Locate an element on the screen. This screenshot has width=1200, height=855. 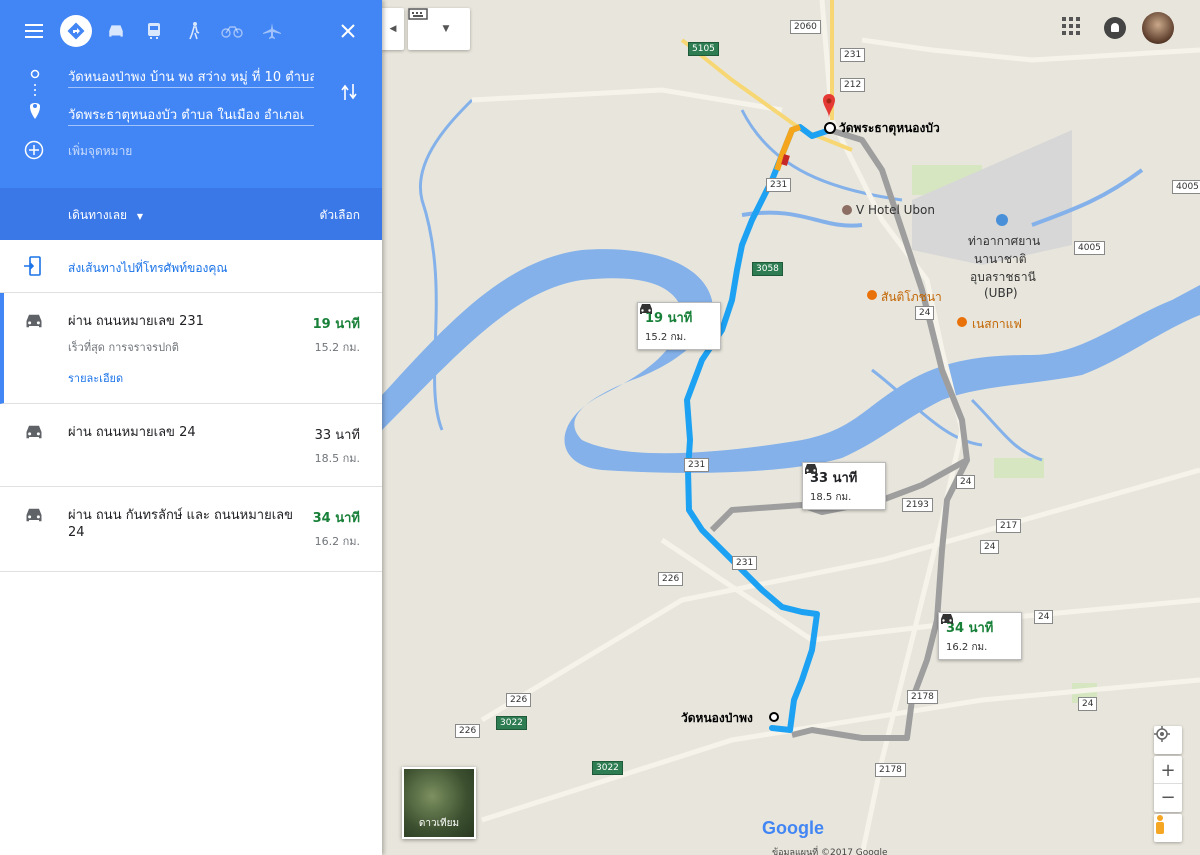
menu-button is located at coordinates (34, 31).